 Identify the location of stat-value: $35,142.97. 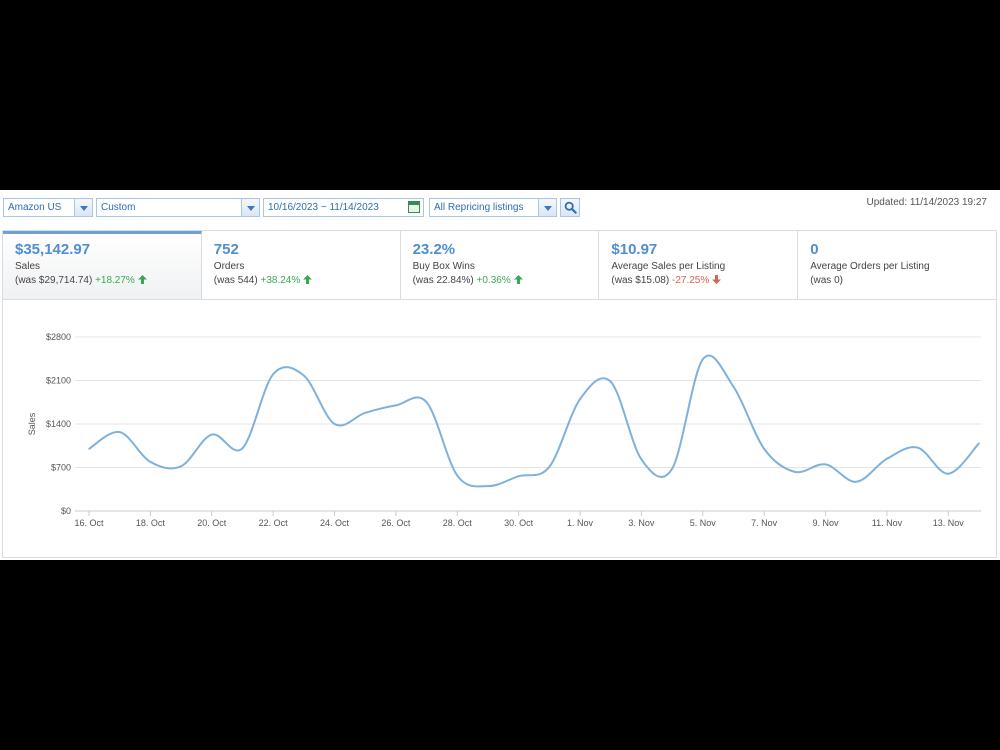
(53, 249).